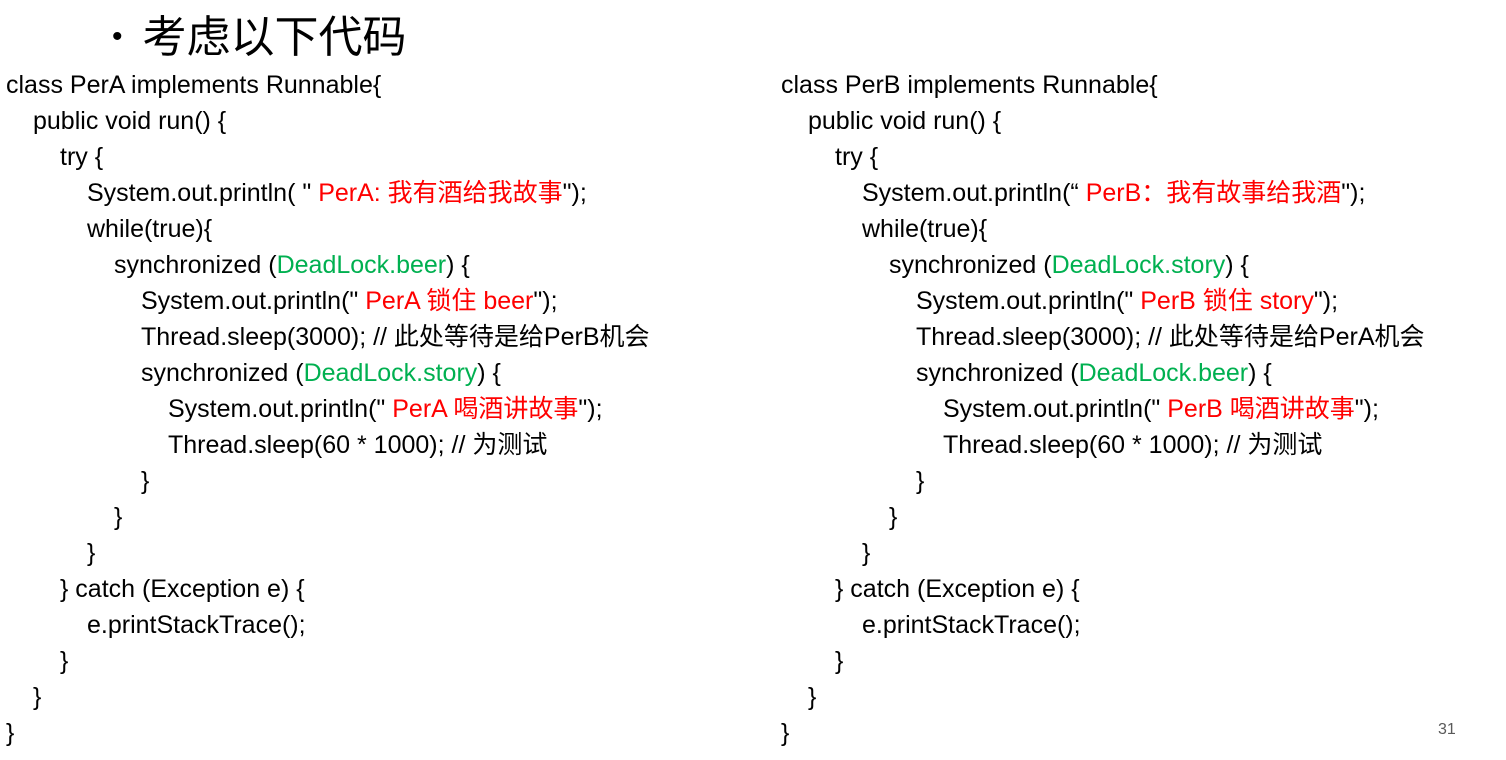 This screenshot has width=1506, height=760. What do you see at coordinates (969, 85) in the screenshot?
I see `code-text: class PerB implements Runnable{` at bounding box center [969, 85].